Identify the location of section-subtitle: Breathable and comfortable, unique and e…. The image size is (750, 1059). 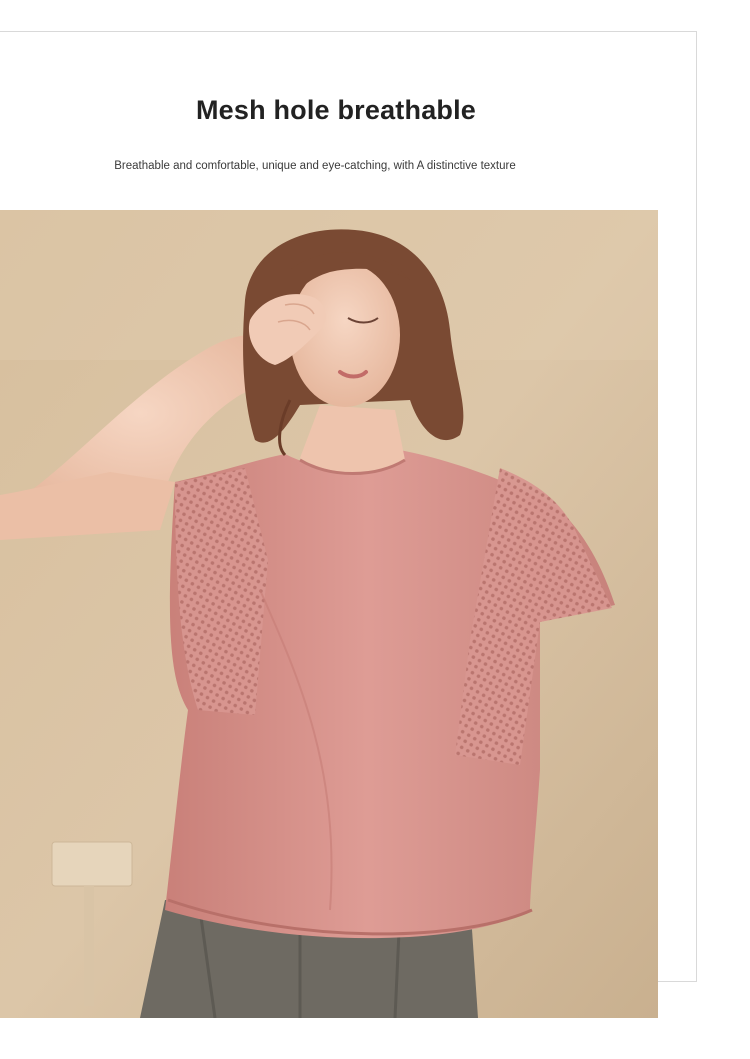
(315, 166).